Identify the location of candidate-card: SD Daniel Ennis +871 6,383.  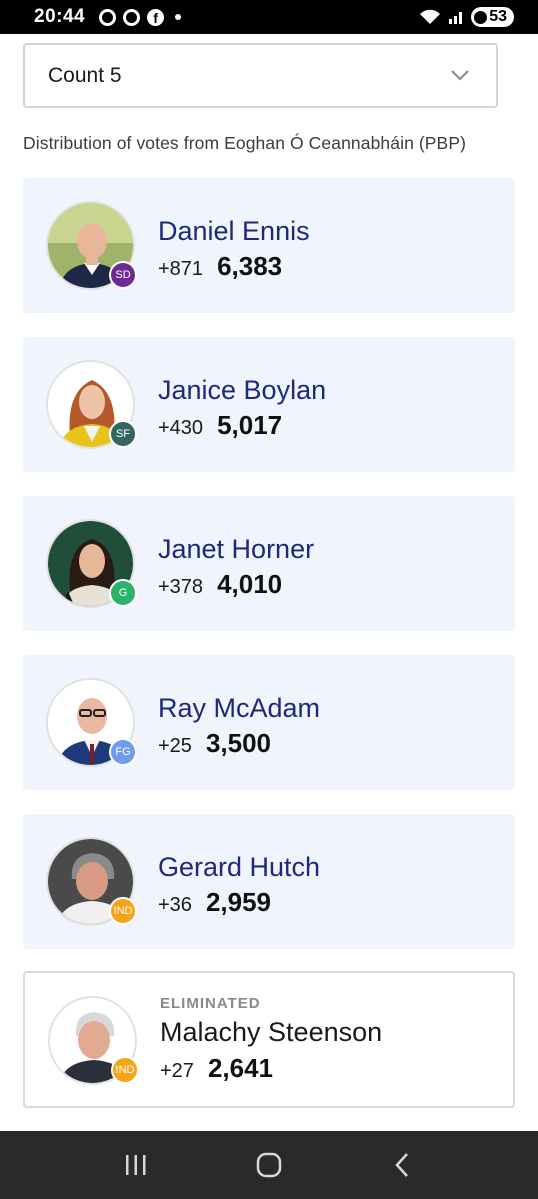
(269, 245).